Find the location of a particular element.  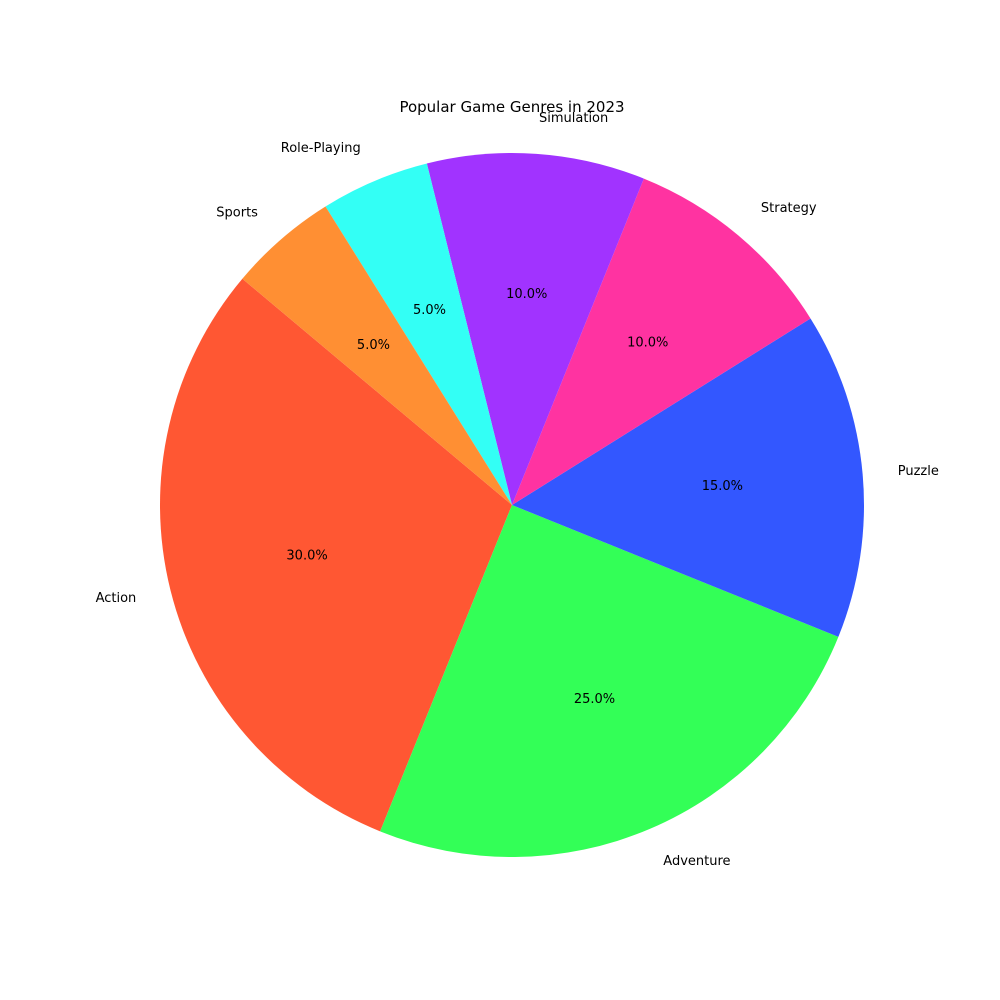

pct-label-puzzle: 15.0% is located at coordinates (722, 486).